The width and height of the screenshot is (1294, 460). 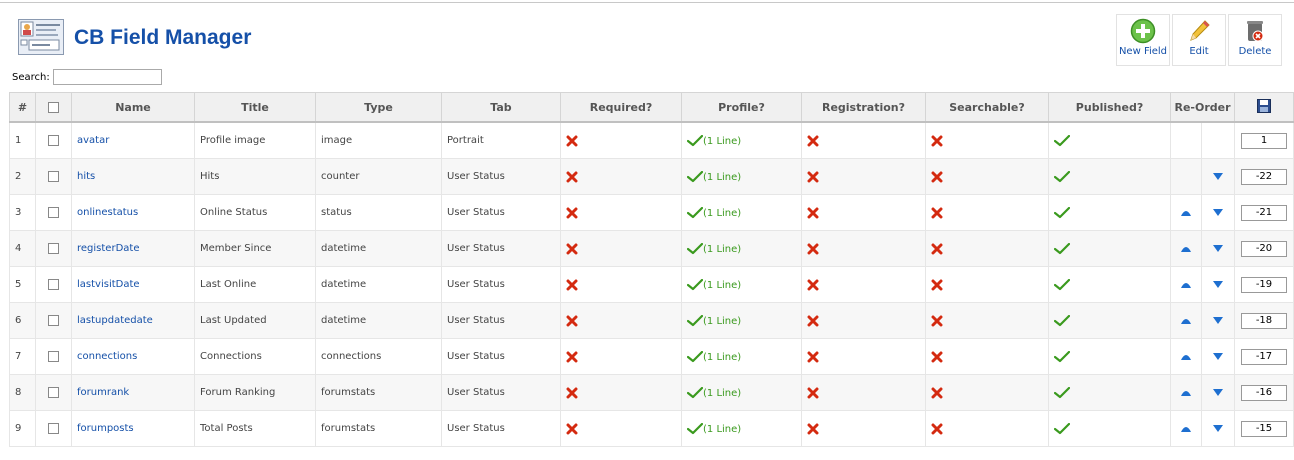 I want to click on col-header-registration: Registration?, so click(x=863, y=107).